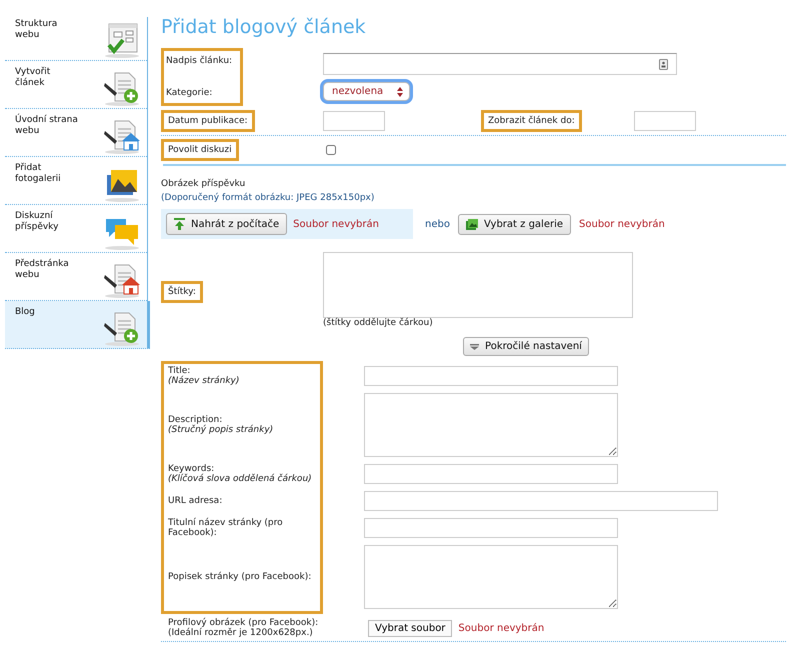  I want to click on field-label: Povolit diskuzi, so click(200, 150).